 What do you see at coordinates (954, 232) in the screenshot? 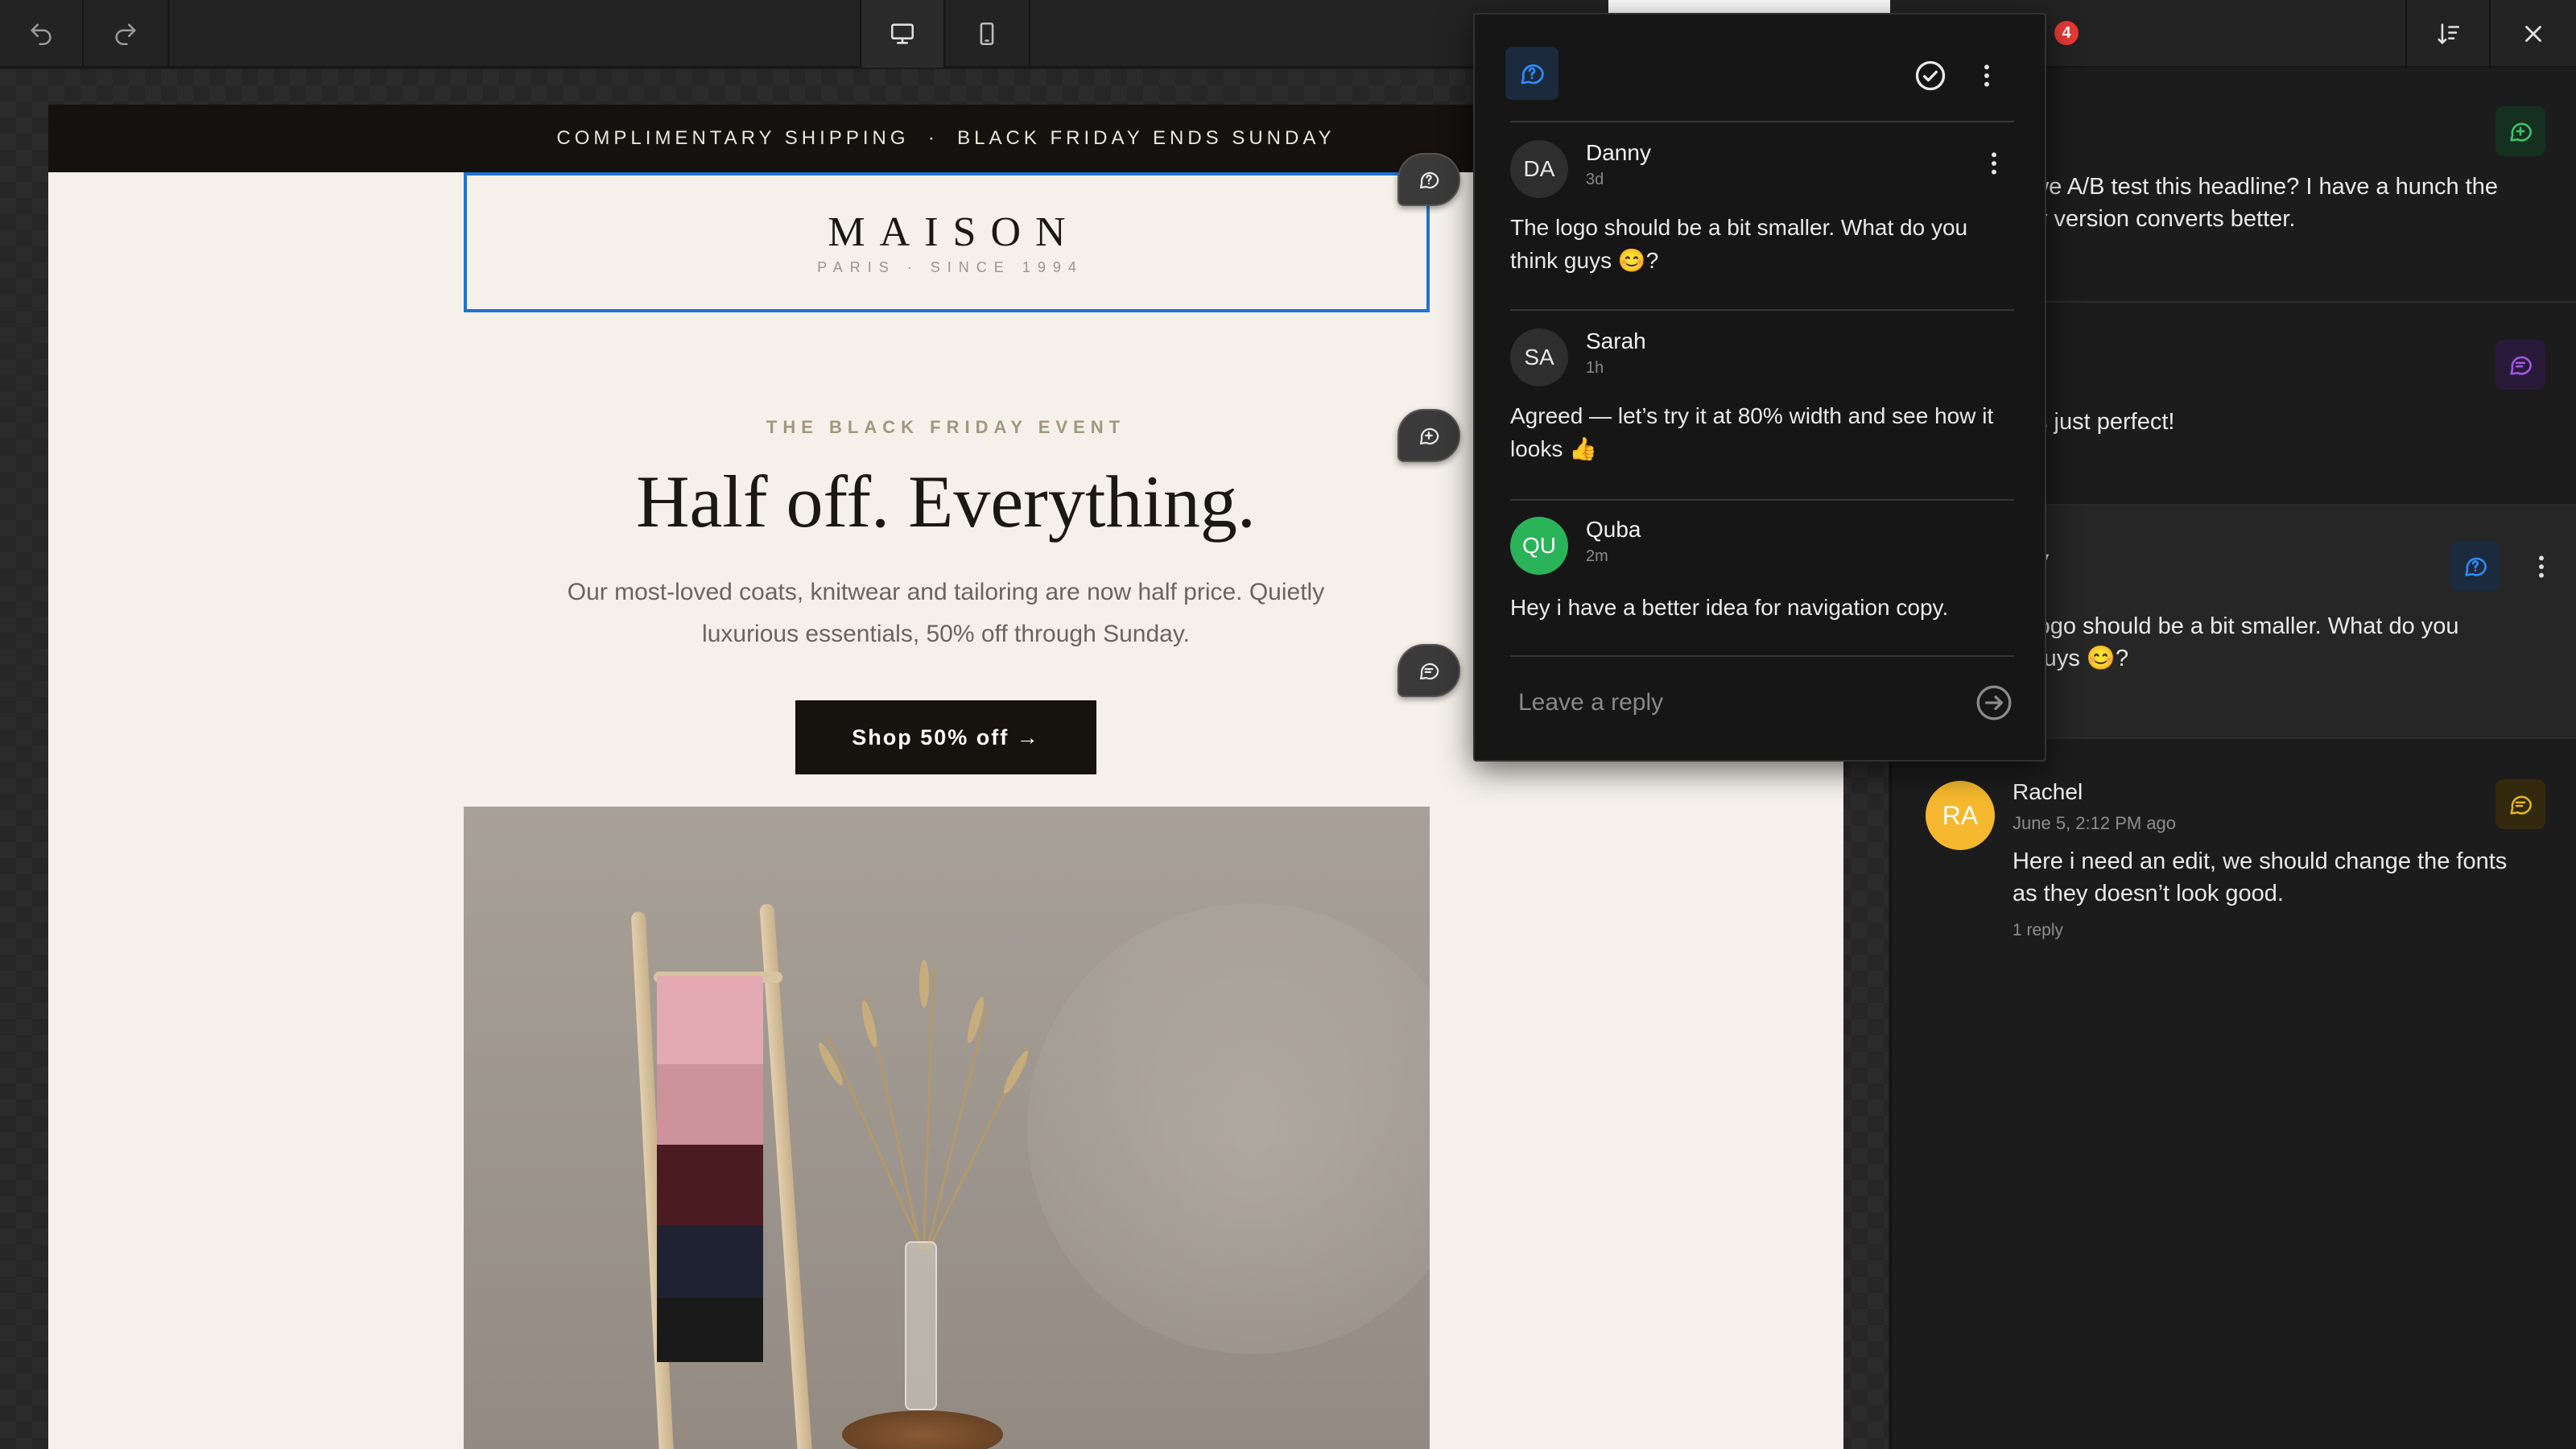
I see `brand-logo: MAISON` at bounding box center [954, 232].